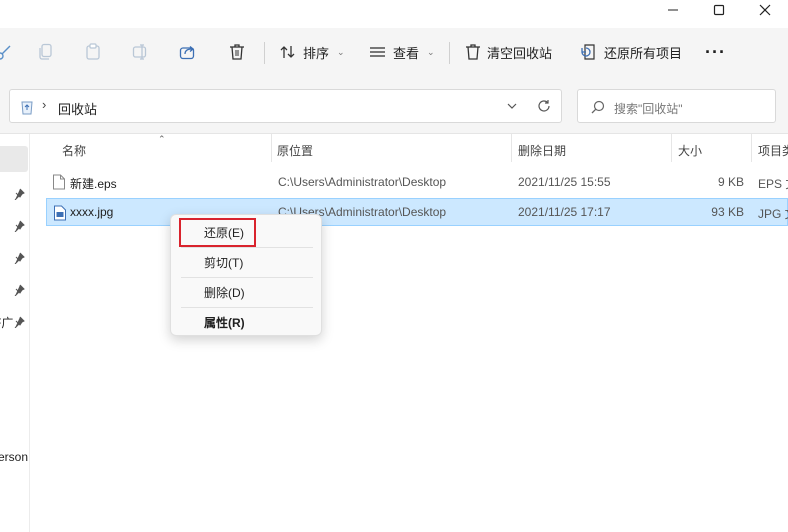 This screenshot has width=788, height=532. Describe the element at coordinates (643, 53) in the screenshot. I see `restore-all-label: 还原所有项目` at that location.